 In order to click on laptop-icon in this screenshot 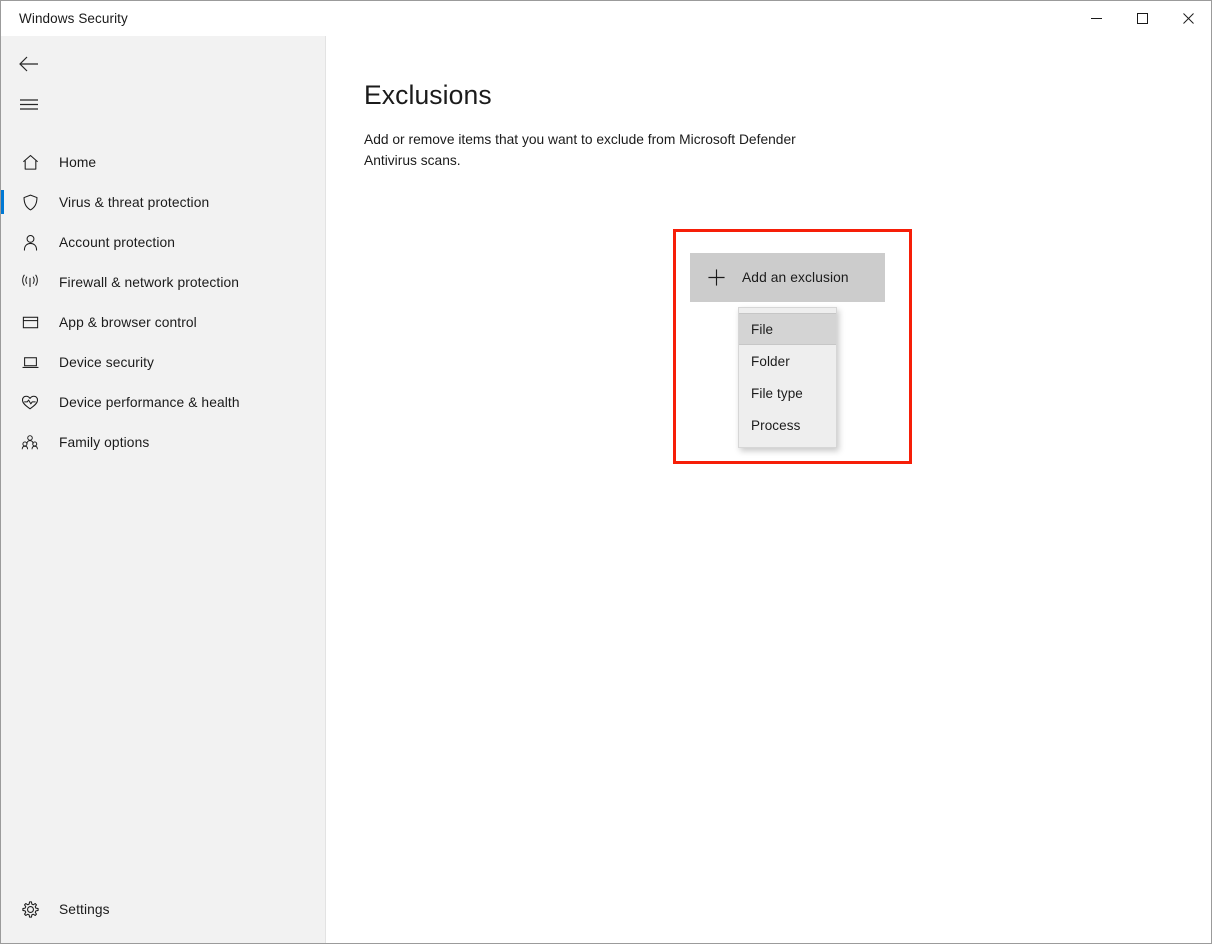, I will do `click(30, 362)`.